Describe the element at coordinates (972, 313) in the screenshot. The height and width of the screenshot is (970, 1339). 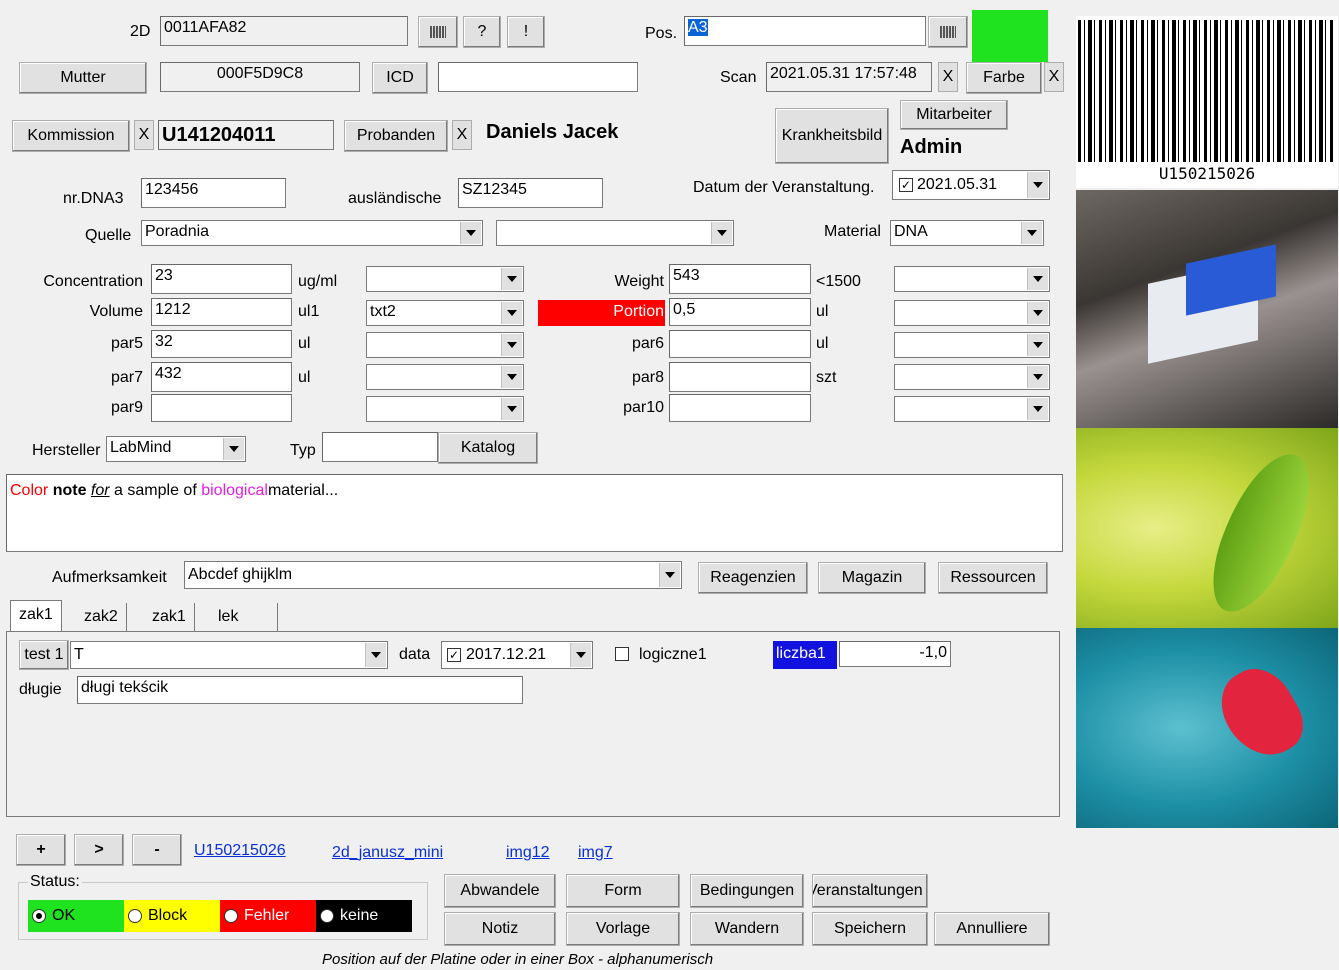
I see `portion-select` at that location.